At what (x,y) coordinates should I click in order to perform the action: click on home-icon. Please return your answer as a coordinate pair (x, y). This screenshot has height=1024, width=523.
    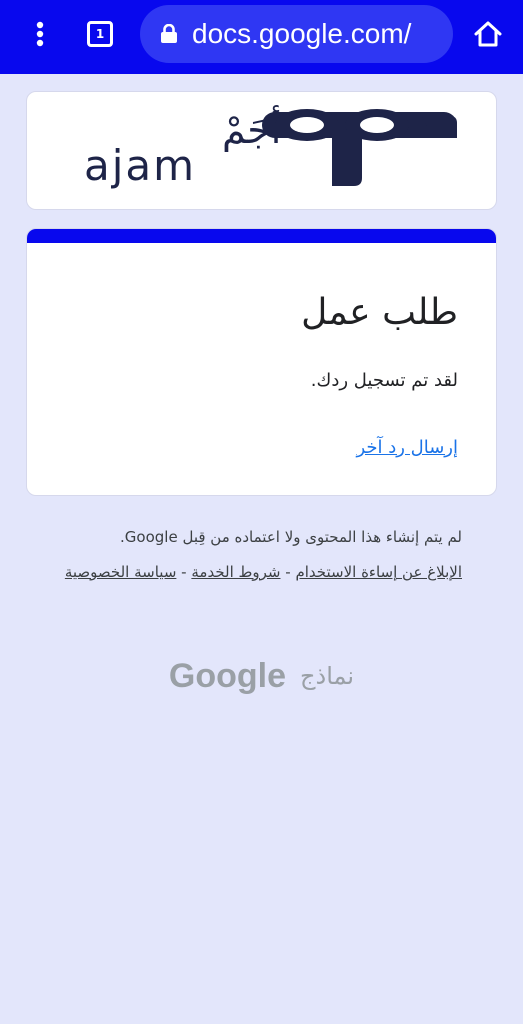
    Looking at the image, I should click on (488, 34).